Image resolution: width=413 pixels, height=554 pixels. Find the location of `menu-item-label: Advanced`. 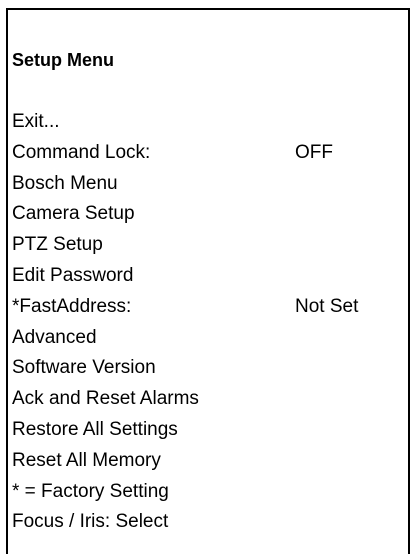

menu-item-label: Advanced is located at coordinates (54, 337).